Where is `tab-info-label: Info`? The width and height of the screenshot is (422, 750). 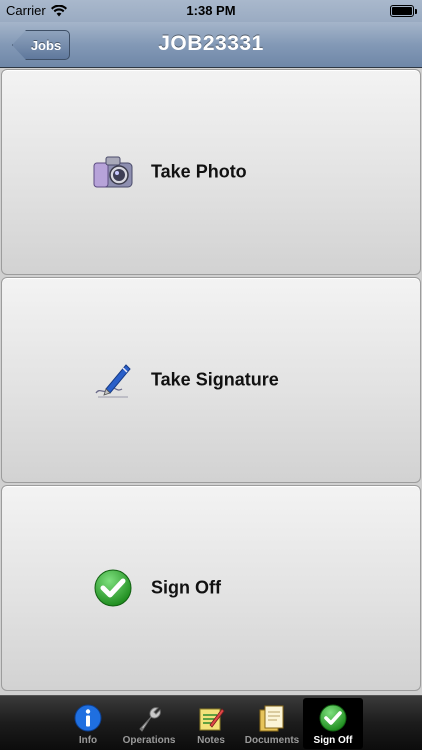
tab-info-label: Info is located at coordinates (88, 740).